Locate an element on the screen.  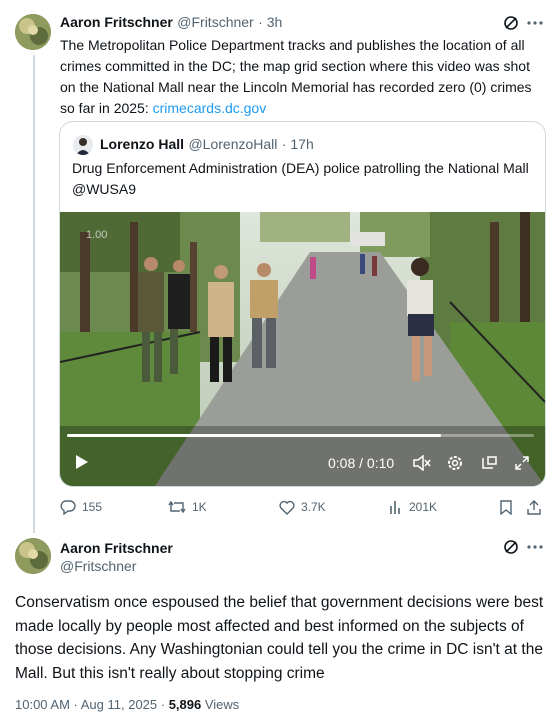
reply-icon is located at coordinates (68, 507).